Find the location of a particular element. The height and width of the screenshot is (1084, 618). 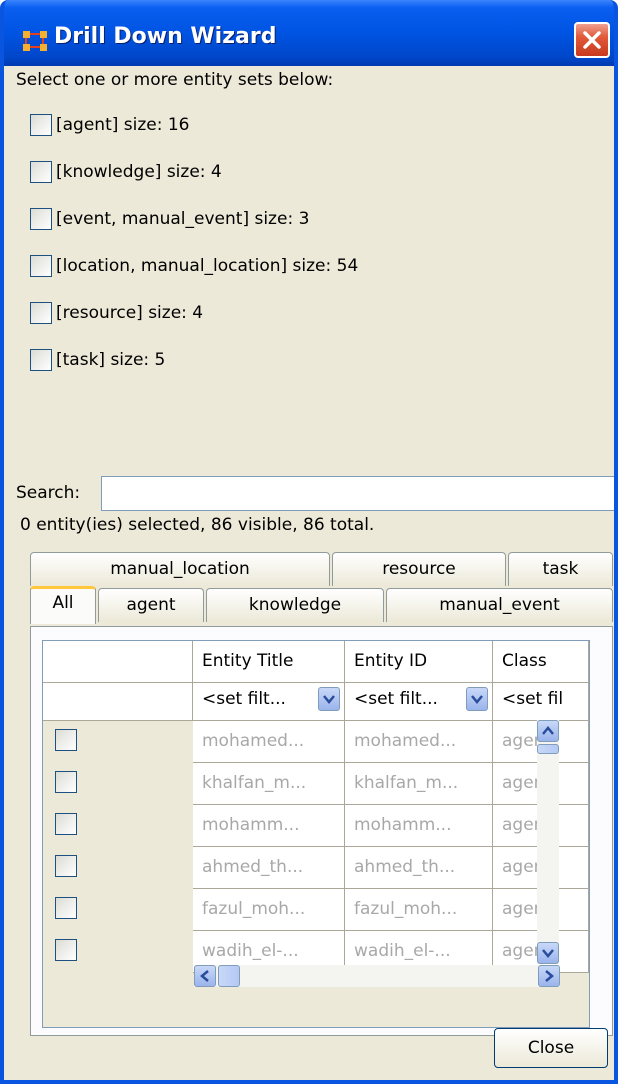

table-row: mohamm... mohamm... agent is located at coordinates (316, 826).